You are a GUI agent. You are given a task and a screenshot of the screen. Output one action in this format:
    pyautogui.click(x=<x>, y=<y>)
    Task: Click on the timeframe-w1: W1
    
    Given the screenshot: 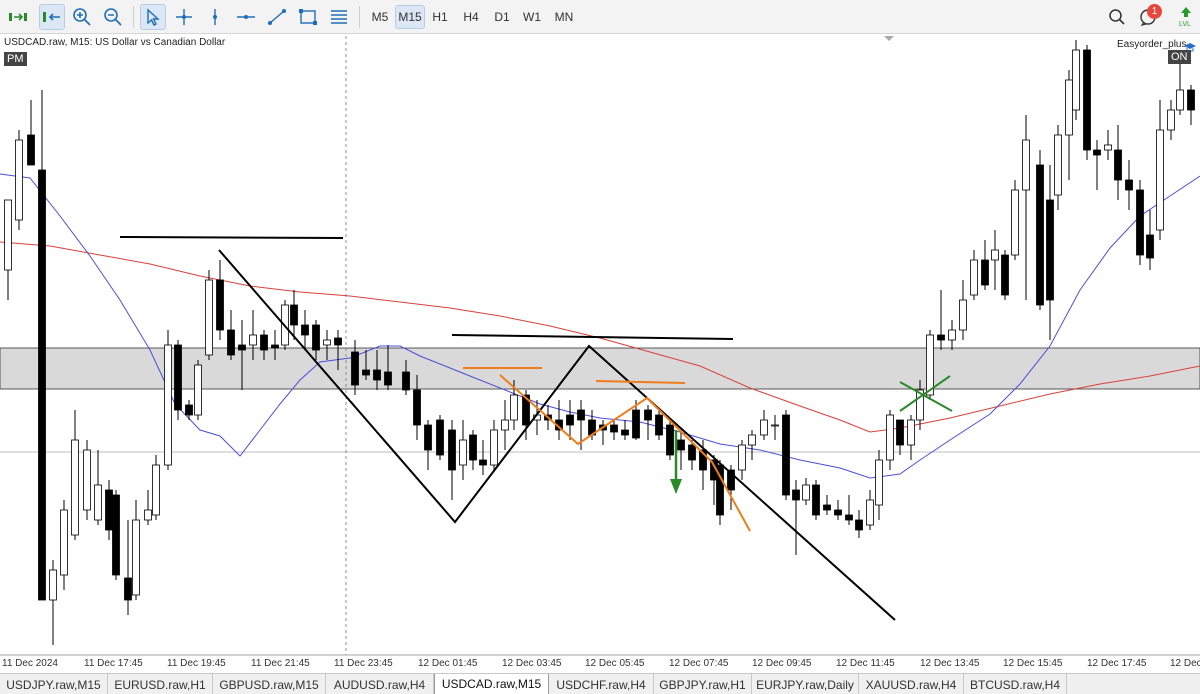 What is the action you would take?
    pyautogui.click(x=532, y=17)
    